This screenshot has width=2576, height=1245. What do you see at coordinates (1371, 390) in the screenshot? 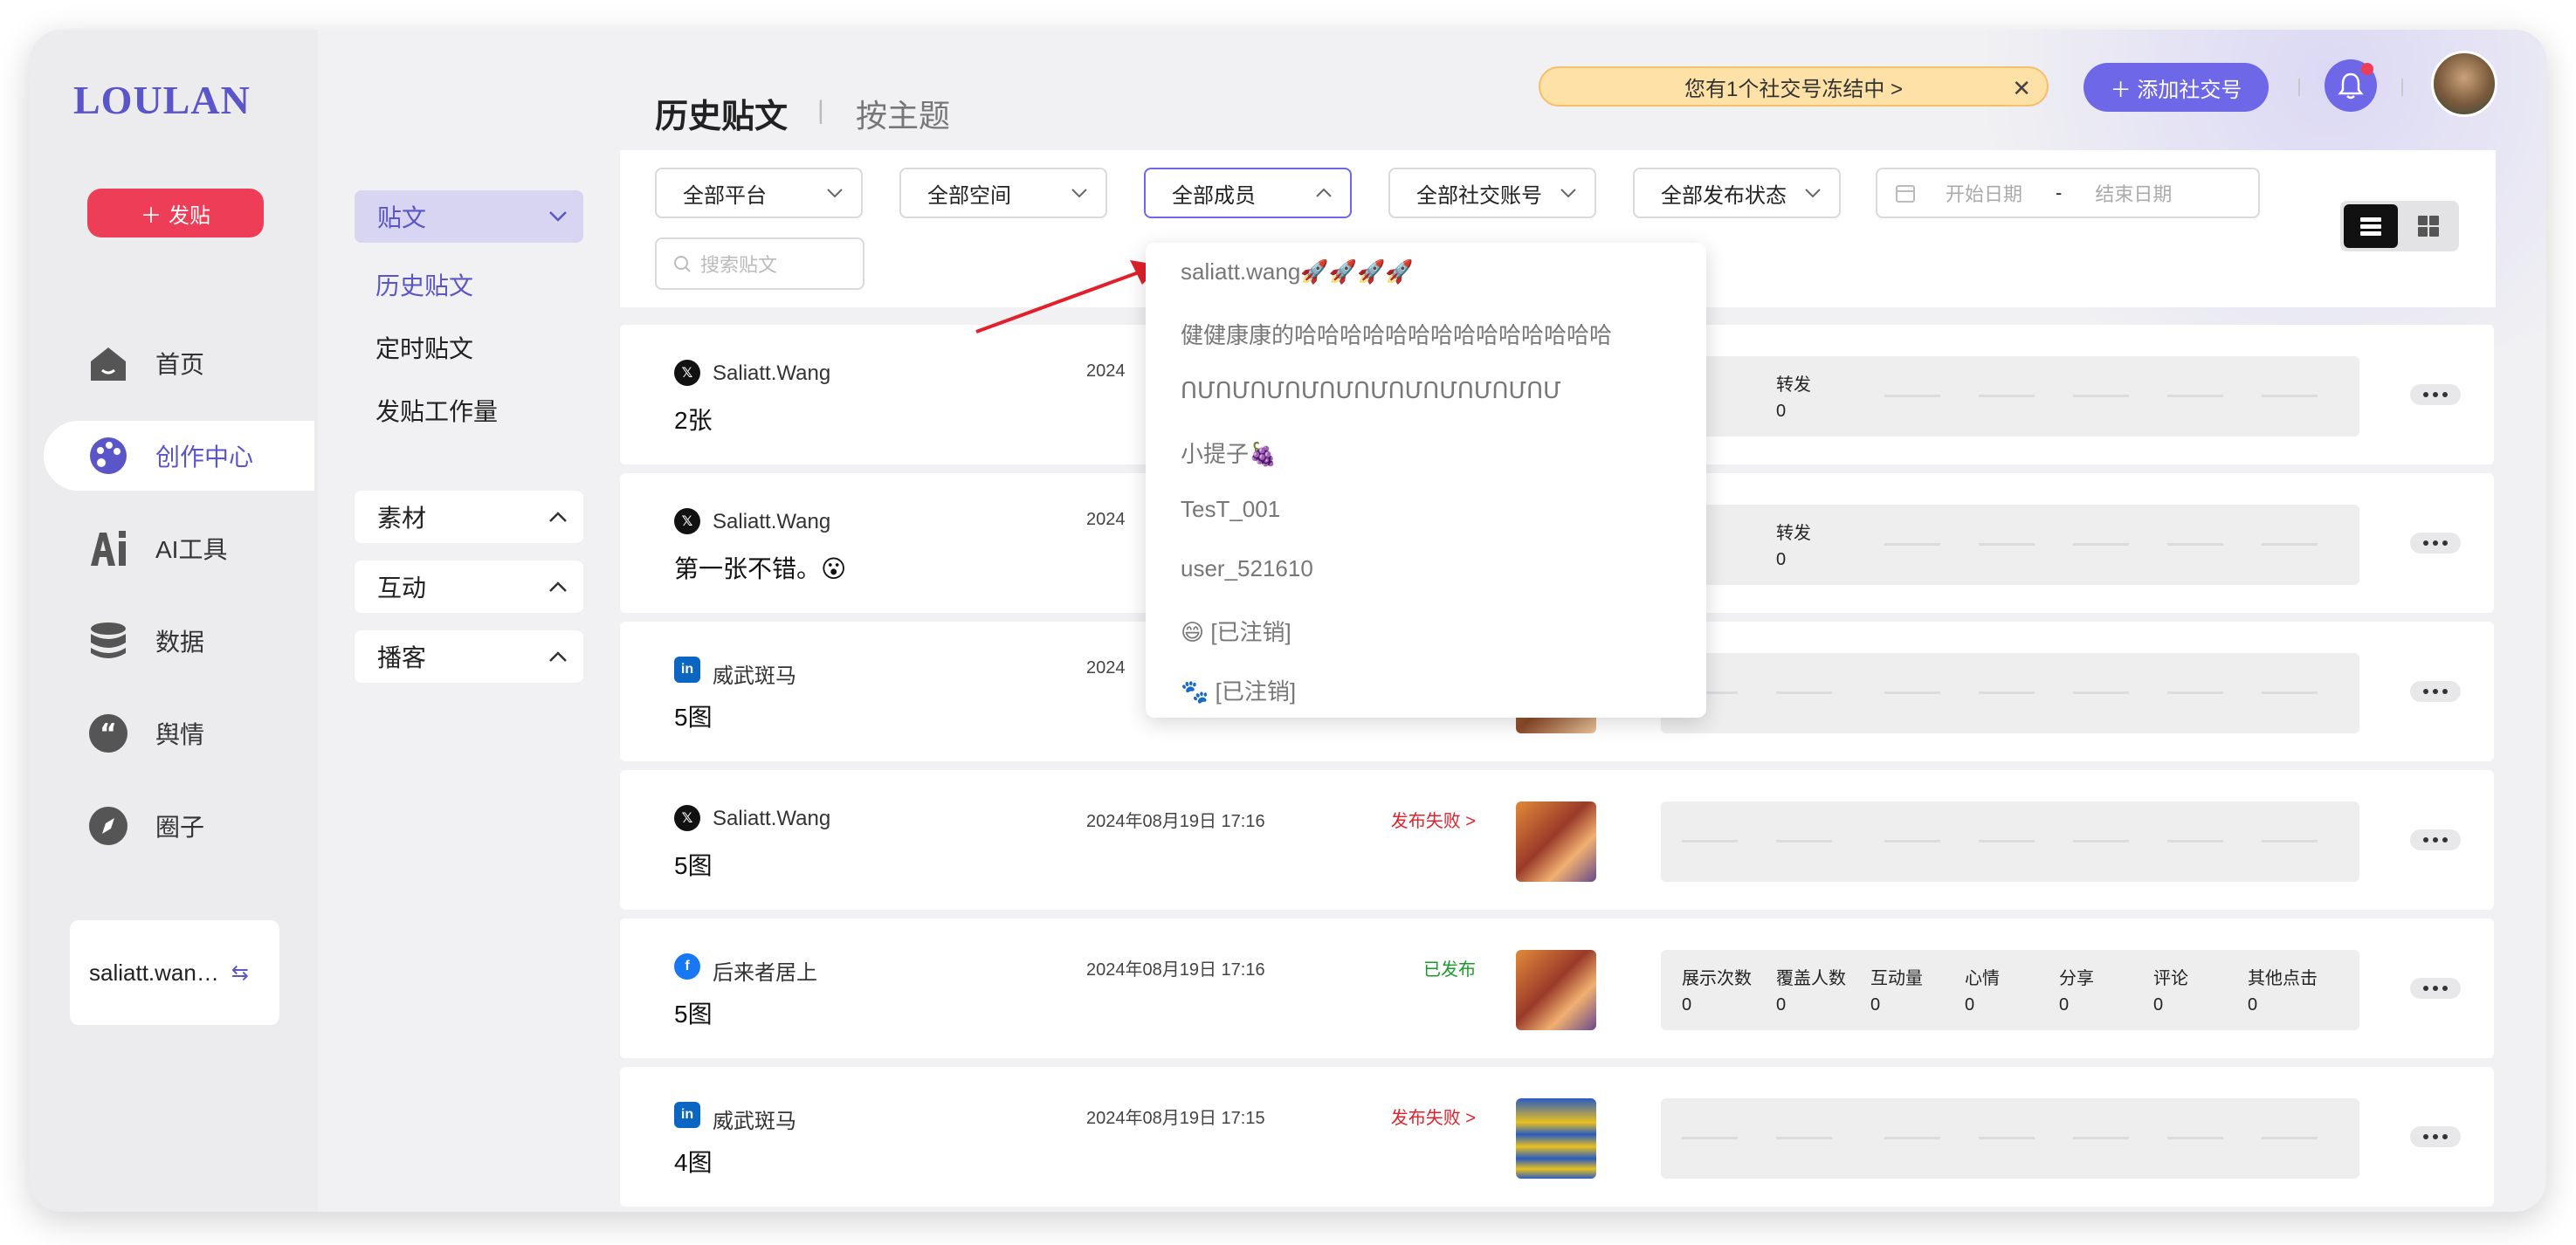
I see `member-option: ՈՄՈՄՈՄՈՄՈՄՈՄՈՄՈՄՈՄՈՄՈՄ` at bounding box center [1371, 390].